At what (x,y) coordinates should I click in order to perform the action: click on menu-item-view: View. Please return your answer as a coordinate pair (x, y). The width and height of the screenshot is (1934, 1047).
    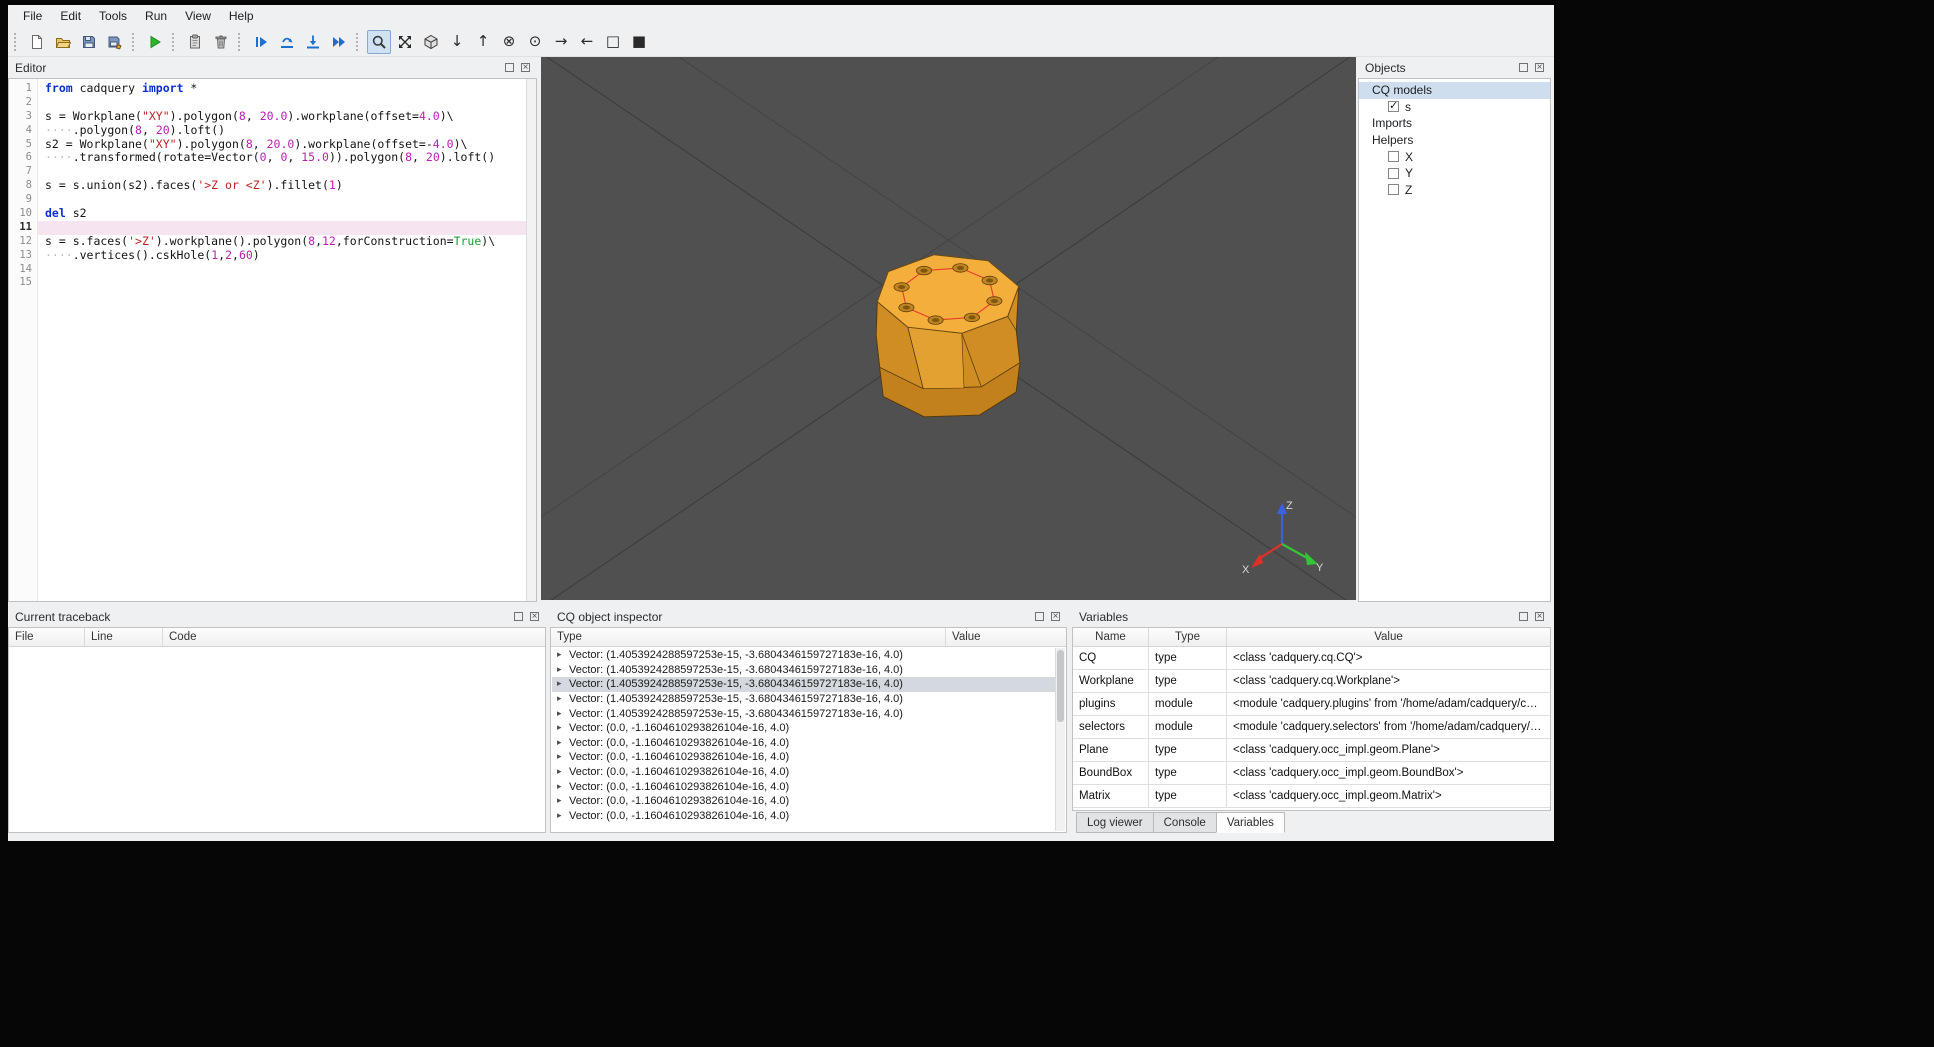
    Looking at the image, I should click on (198, 16).